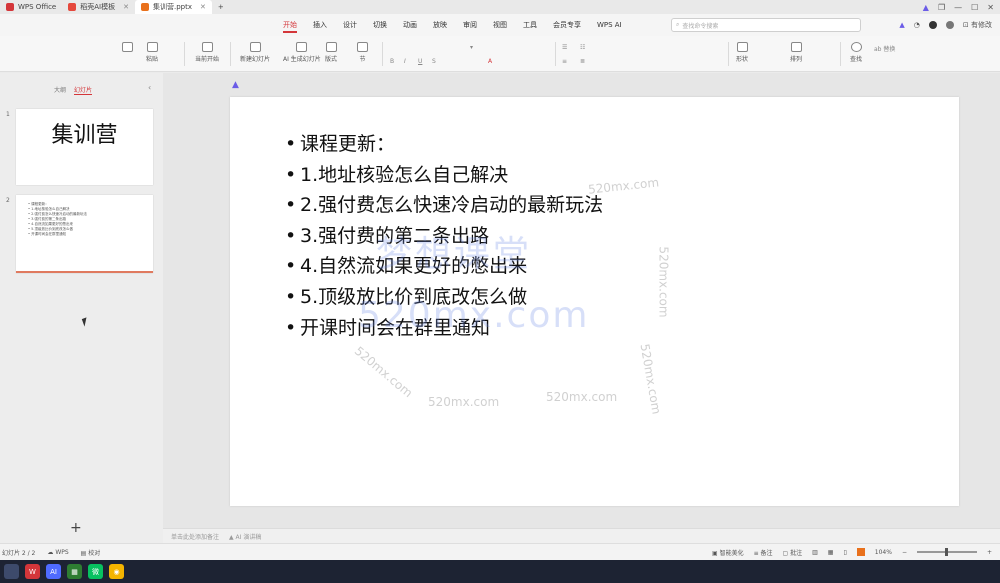  What do you see at coordinates (91, 552) in the screenshot?
I see `proofing-button: ▤ 校对` at bounding box center [91, 552].